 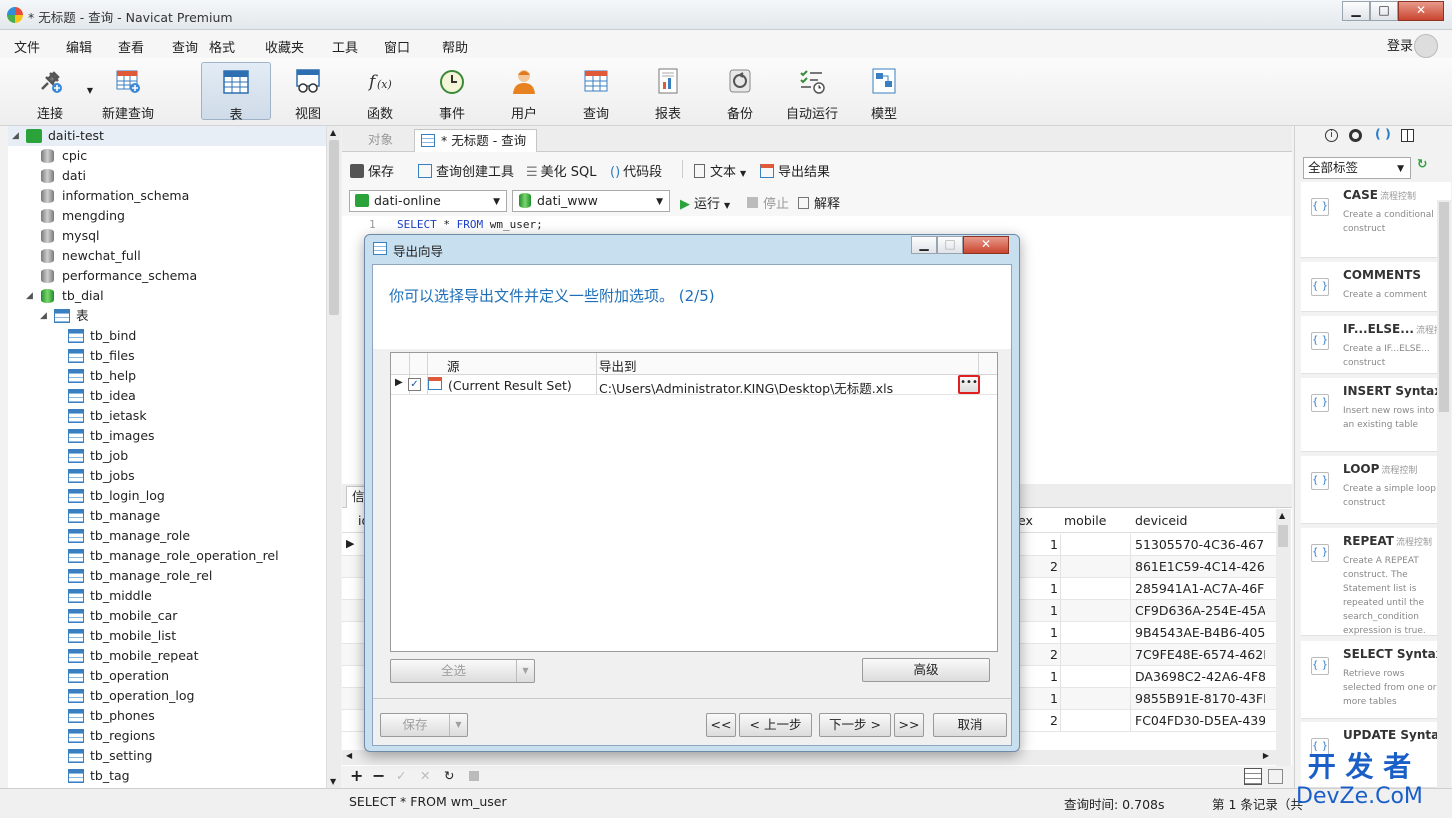 What do you see at coordinates (1200, 677) in the screenshot?
I see `cell-deviceid: DA3698C2-42A6-4F86-9` at bounding box center [1200, 677].